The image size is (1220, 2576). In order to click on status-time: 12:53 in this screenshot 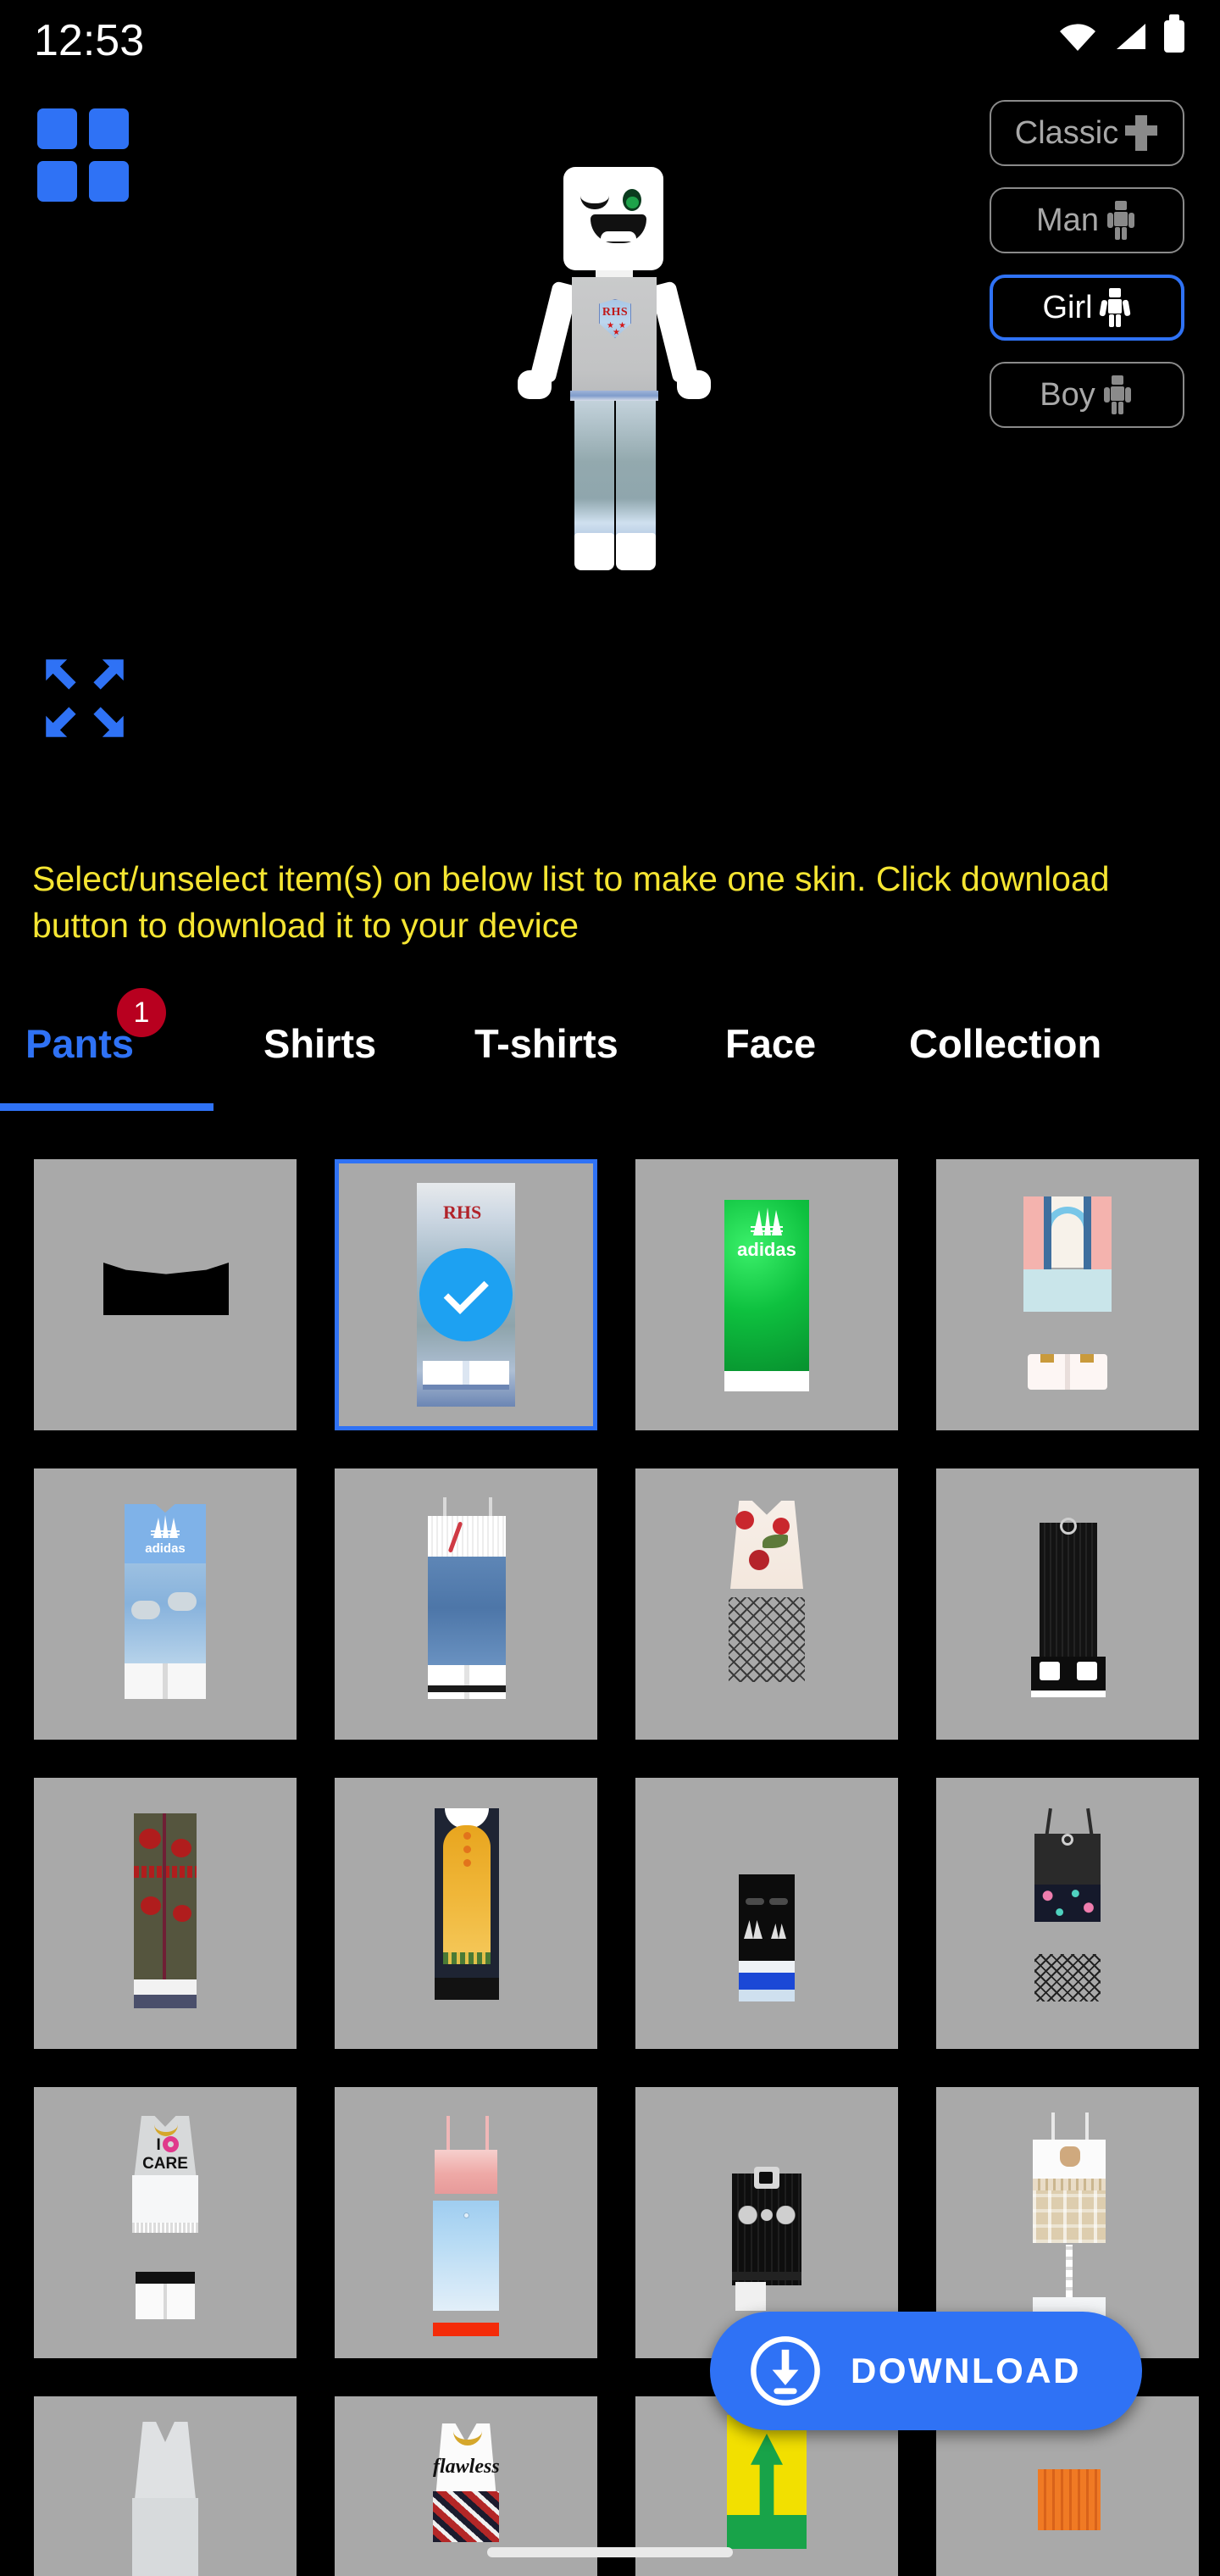, I will do `click(89, 40)`.